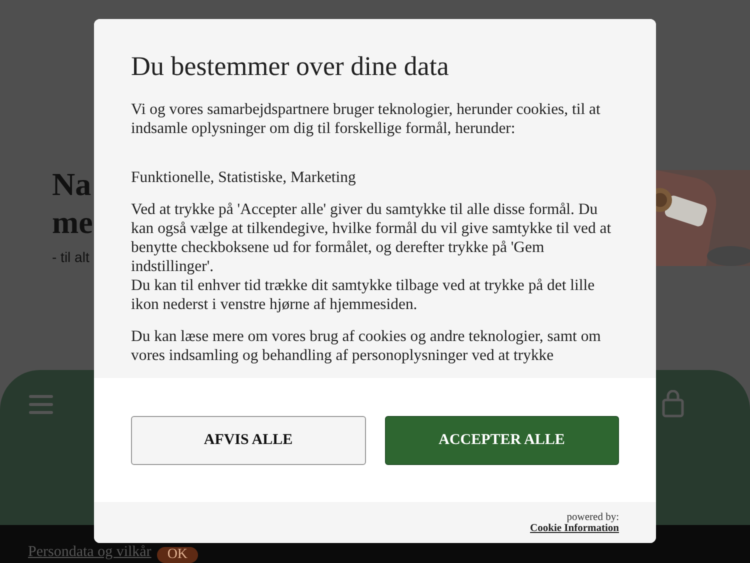 This screenshot has width=750, height=563. I want to click on provider-link: Cookie Information, so click(574, 528).